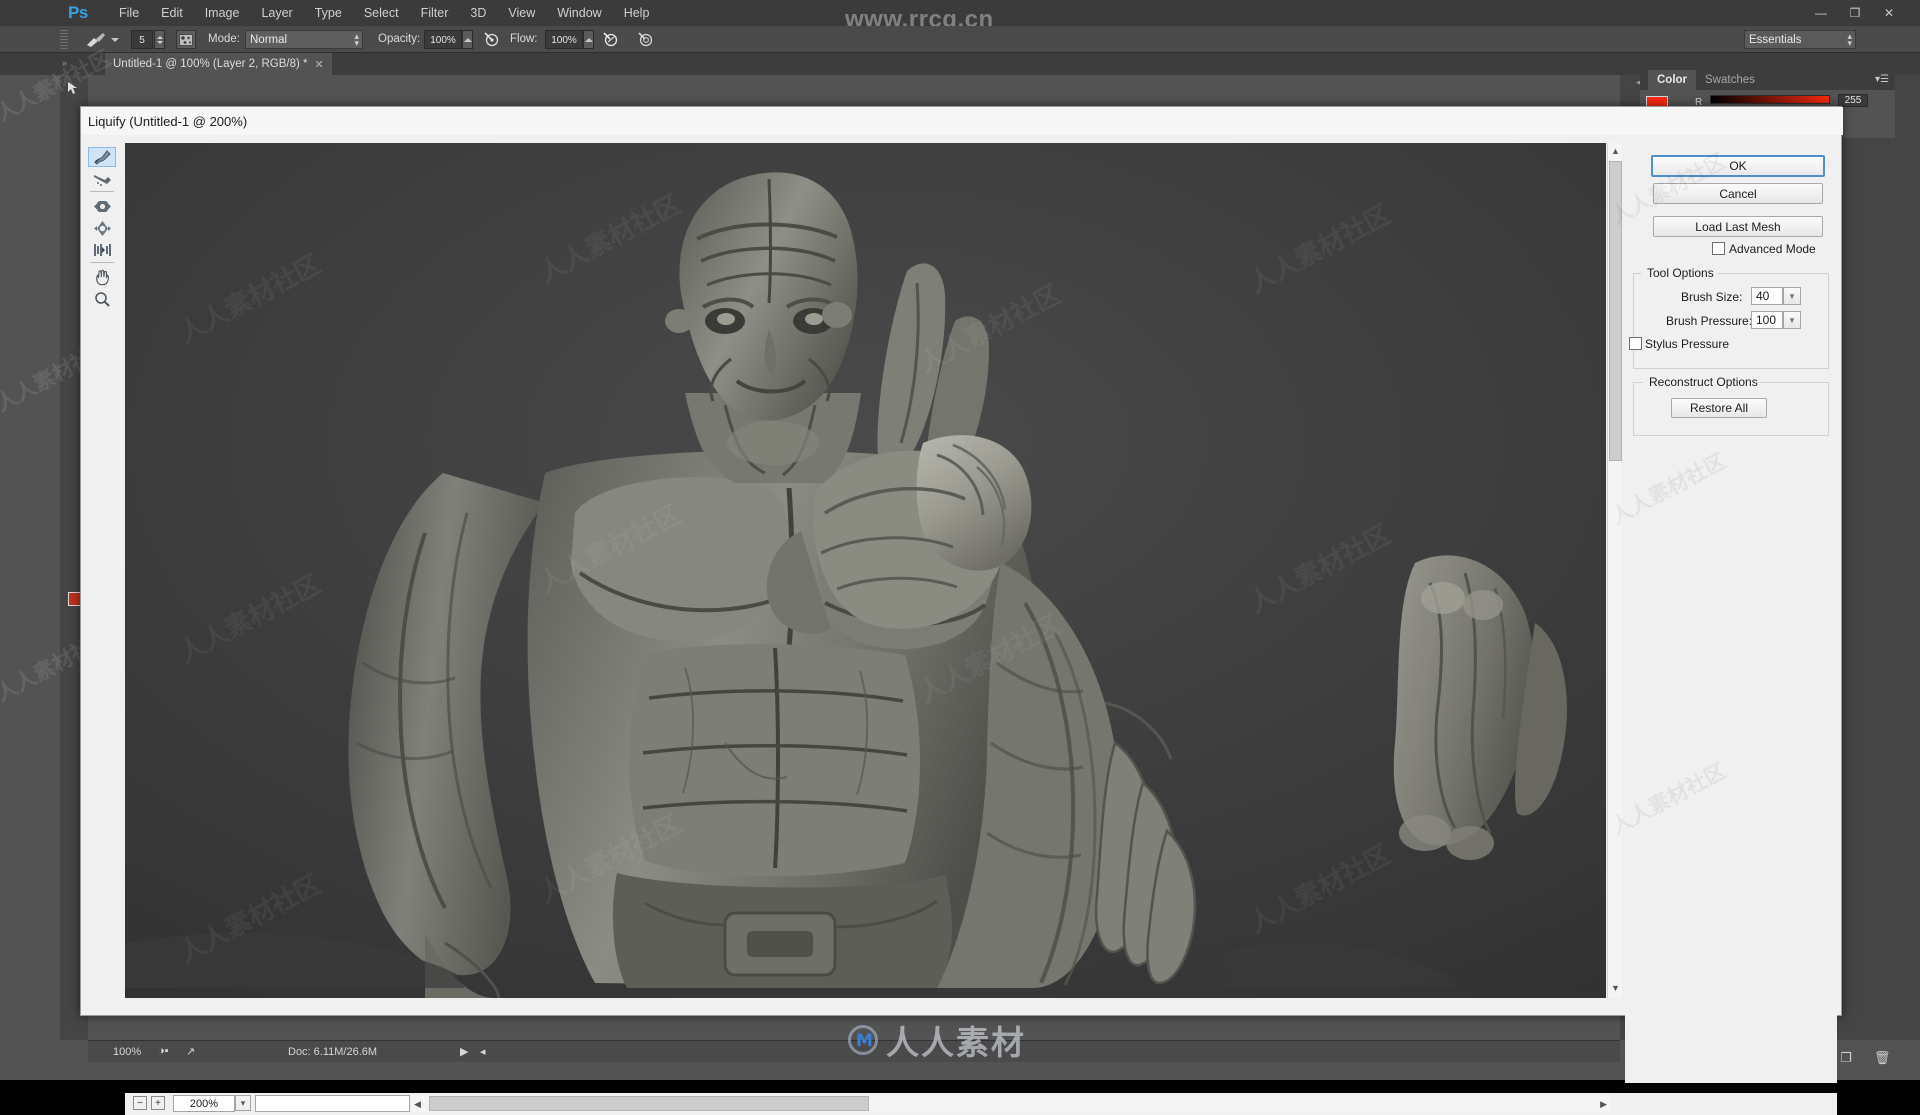  Describe the element at coordinates (64, 39) in the screenshot. I see `options-bar-grip` at that location.